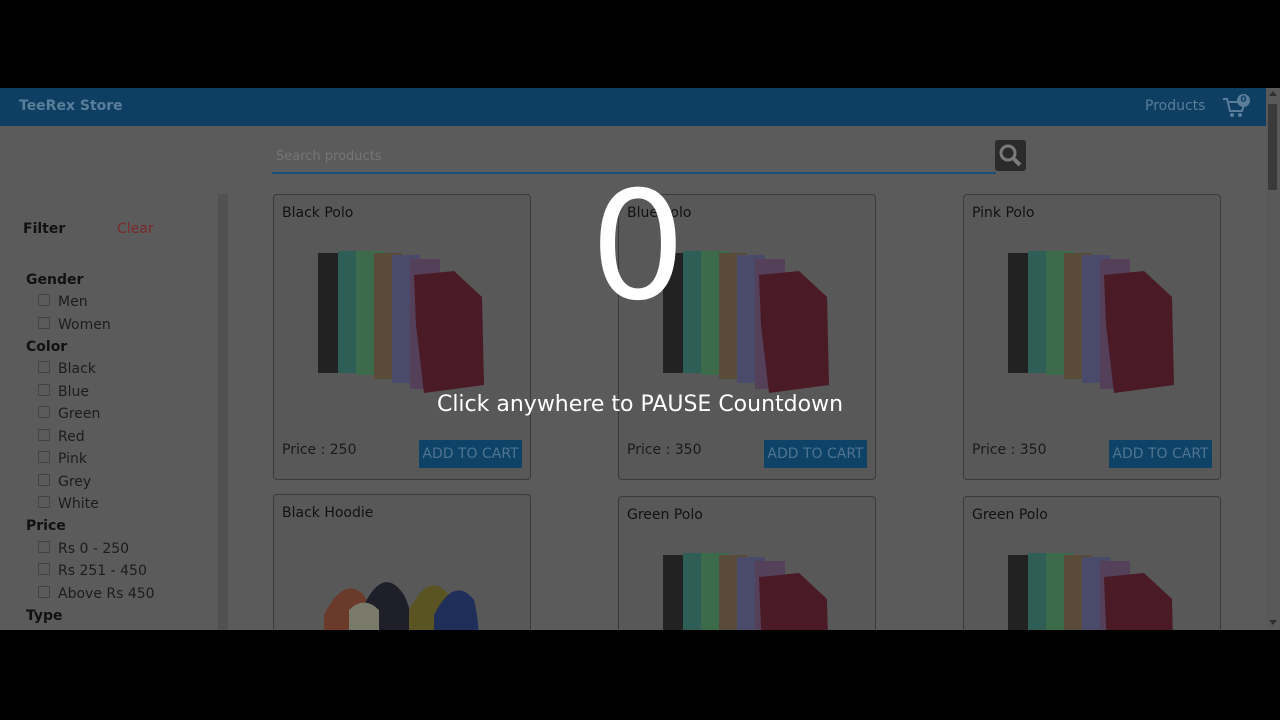  What do you see at coordinates (73, 392) in the screenshot?
I see `option-label: Blue` at bounding box center [73, 392].